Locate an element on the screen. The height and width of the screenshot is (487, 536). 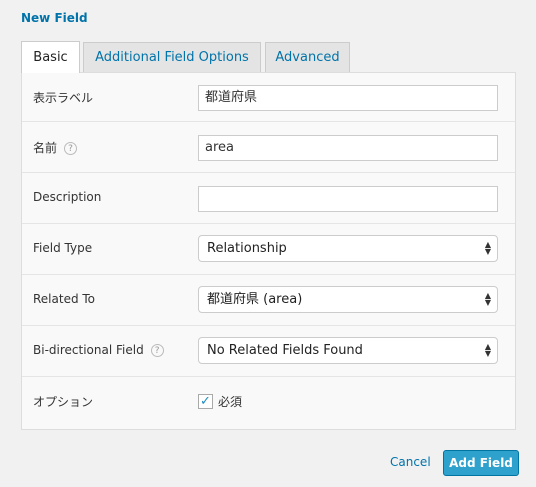
bidirectional-select: No Related Fields Found ▲ ▼ is located at coordinates (348, 350).